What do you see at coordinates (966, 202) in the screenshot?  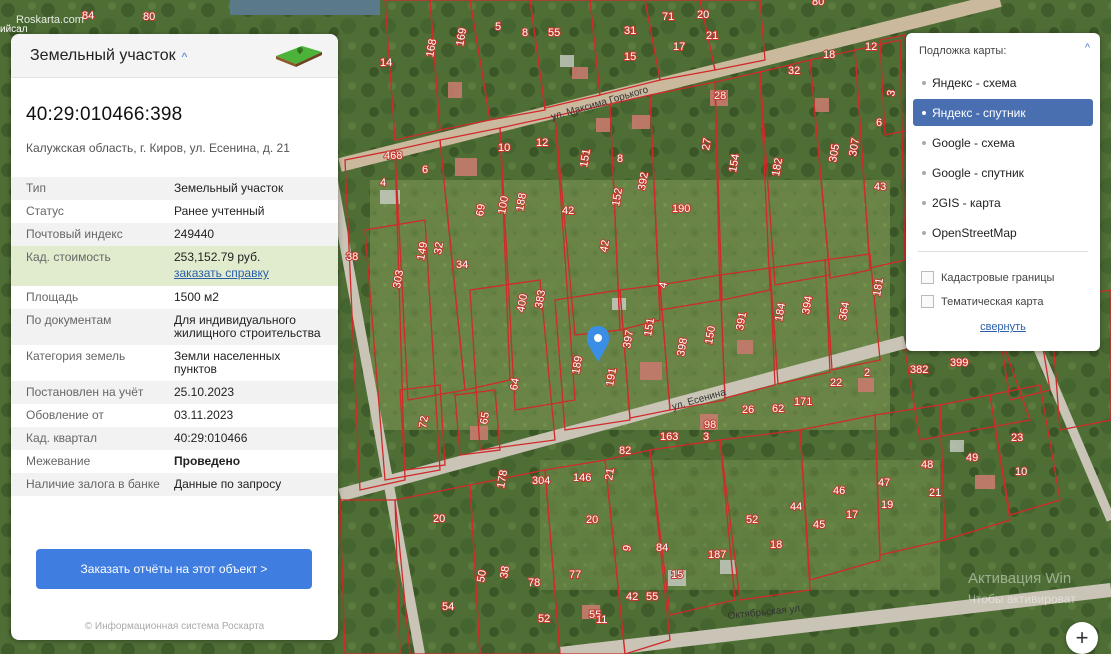 I see `layer-label: 2GIS - карта` at bounding box center [966, 202].